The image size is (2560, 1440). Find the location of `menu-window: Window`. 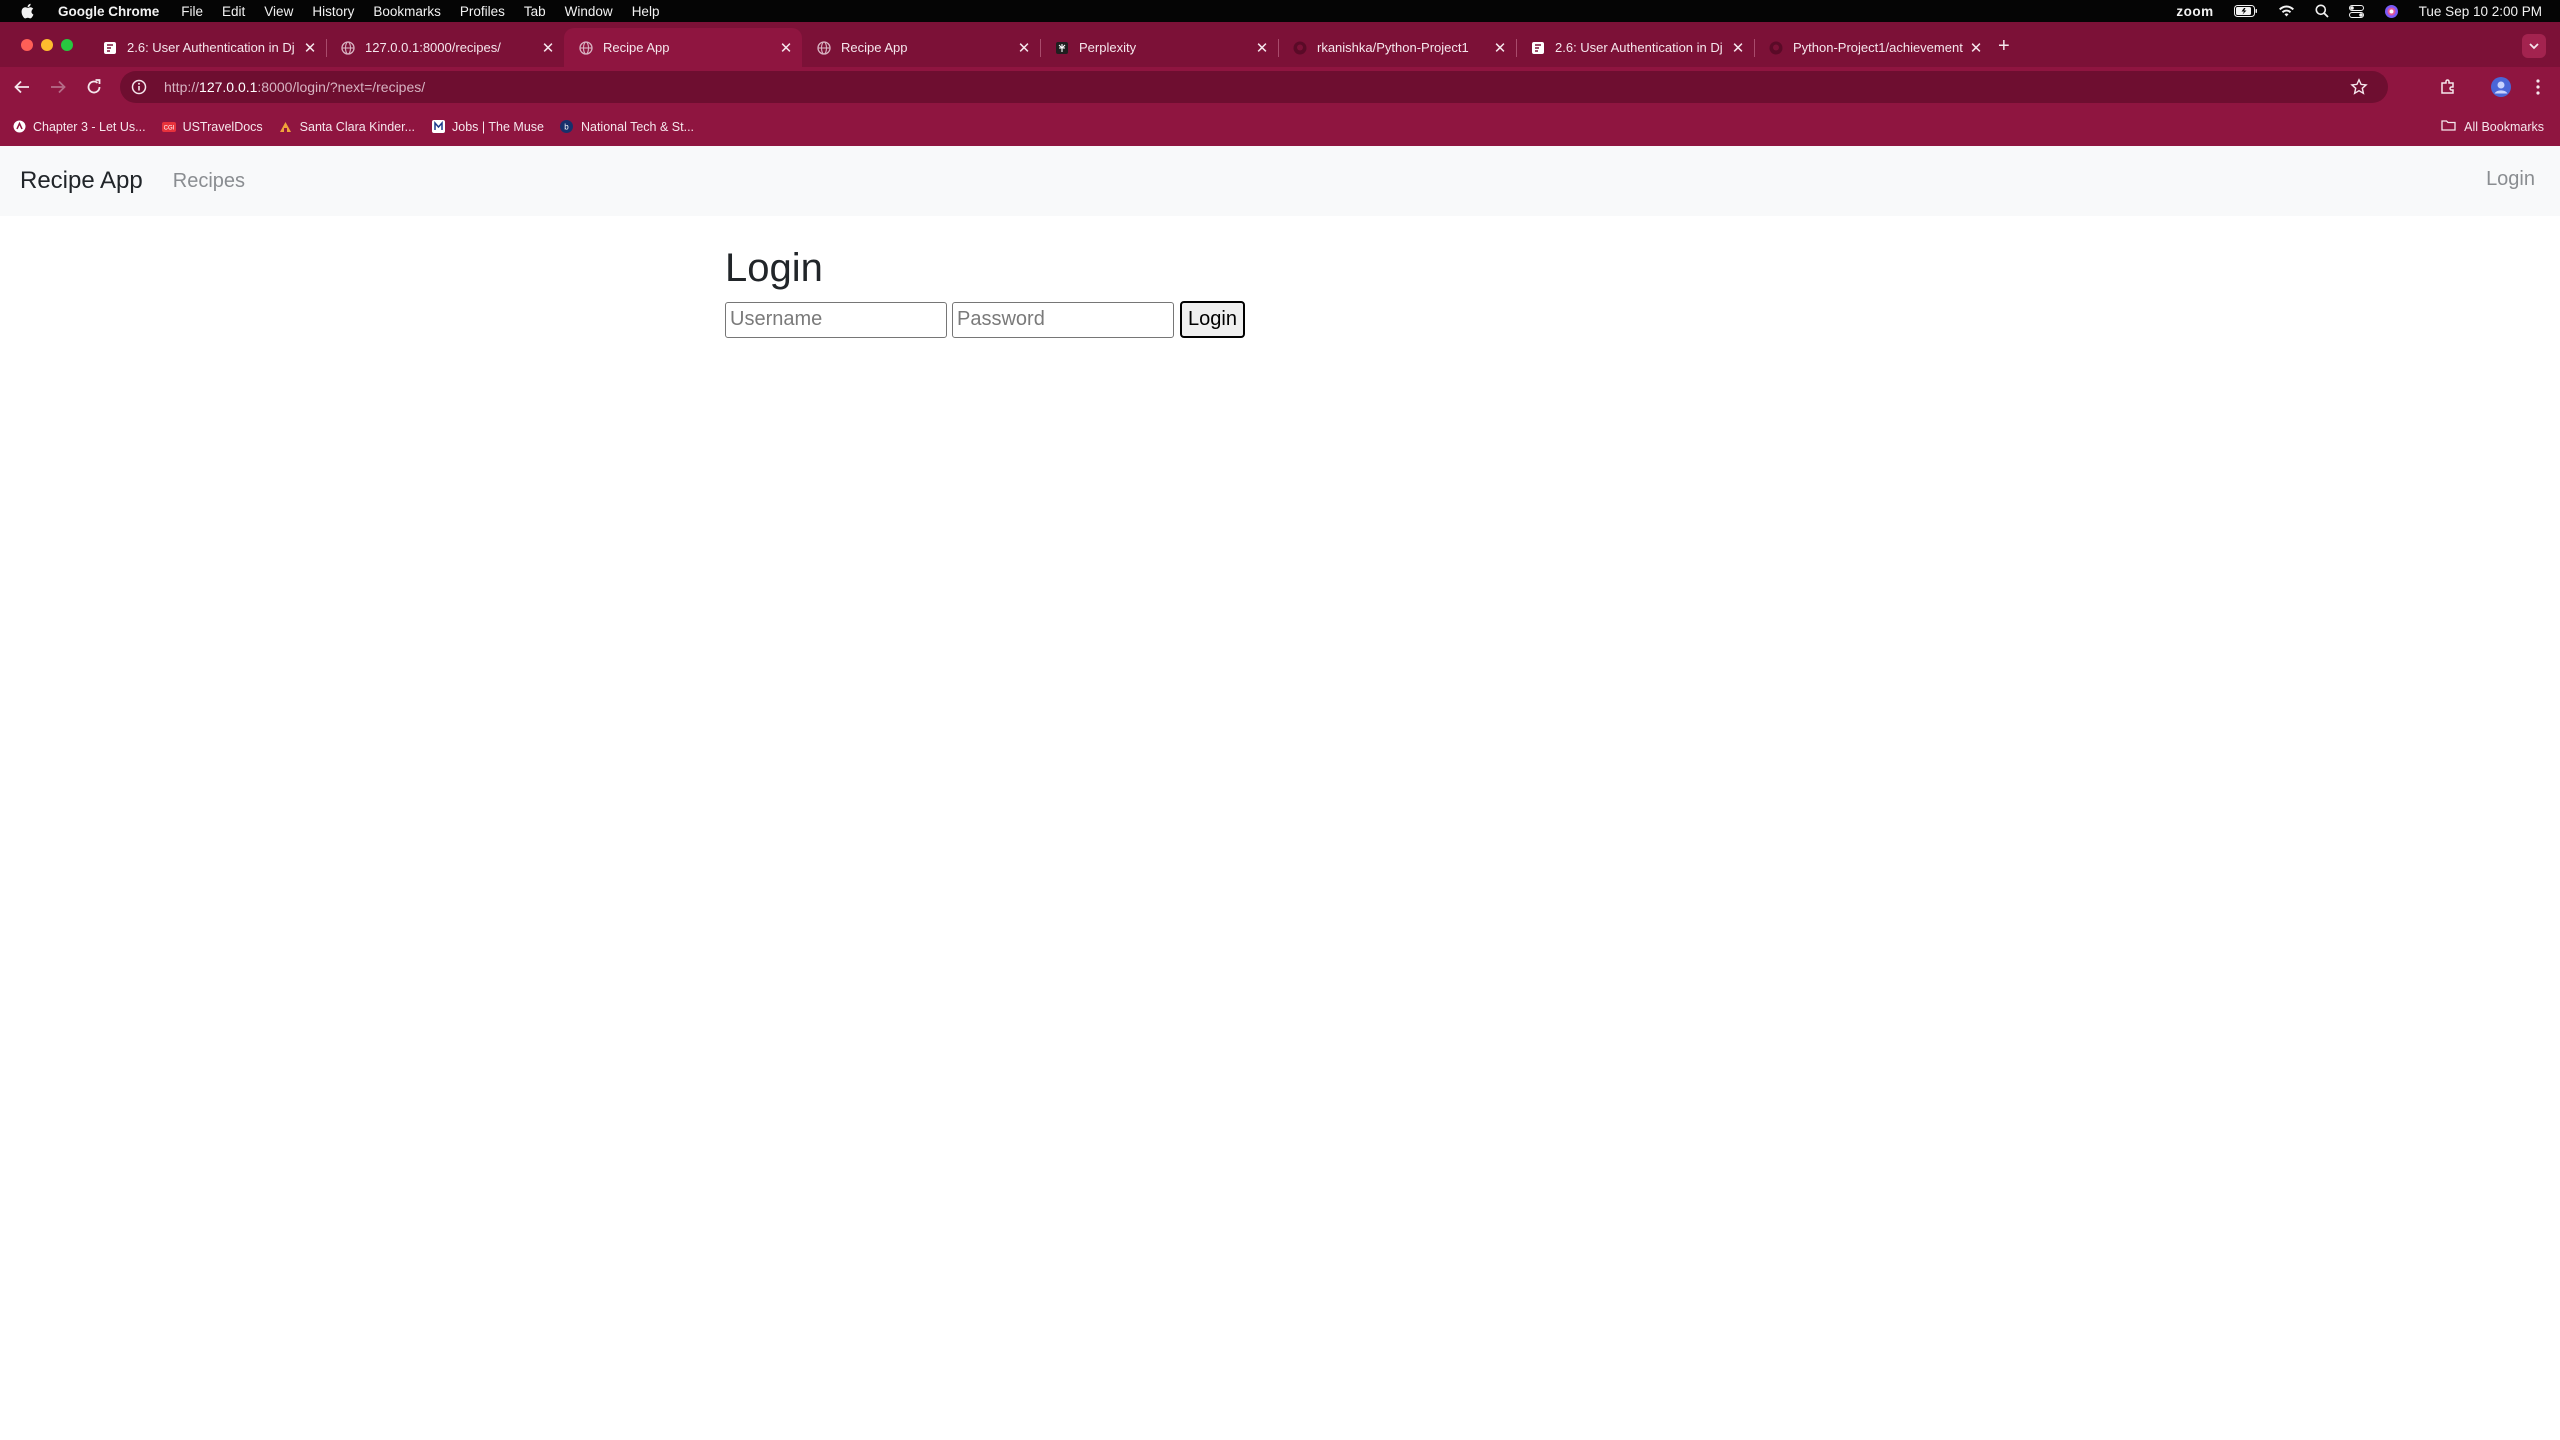

menu-window: Window is located at coordinates (589, 11).